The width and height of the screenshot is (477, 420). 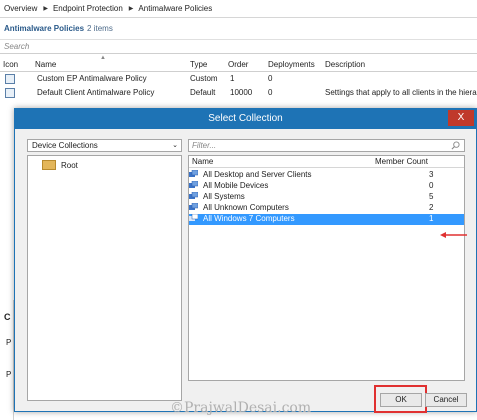 I want to click on collection-name: All Windows 7 Computers, so click(x=249, y=218).